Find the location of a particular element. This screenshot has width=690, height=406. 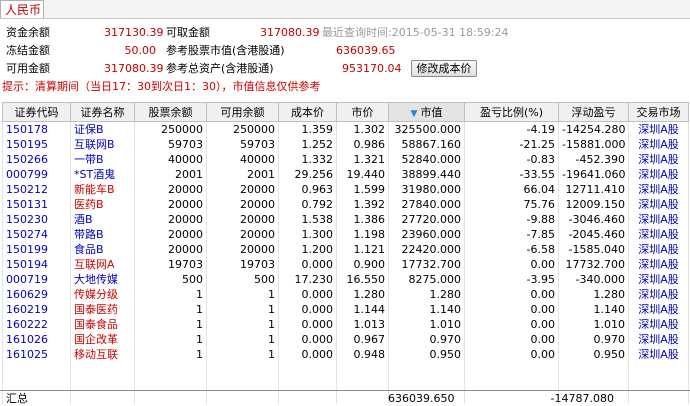

col-header-market: 交易市场 is located at coordinates (658, 112).